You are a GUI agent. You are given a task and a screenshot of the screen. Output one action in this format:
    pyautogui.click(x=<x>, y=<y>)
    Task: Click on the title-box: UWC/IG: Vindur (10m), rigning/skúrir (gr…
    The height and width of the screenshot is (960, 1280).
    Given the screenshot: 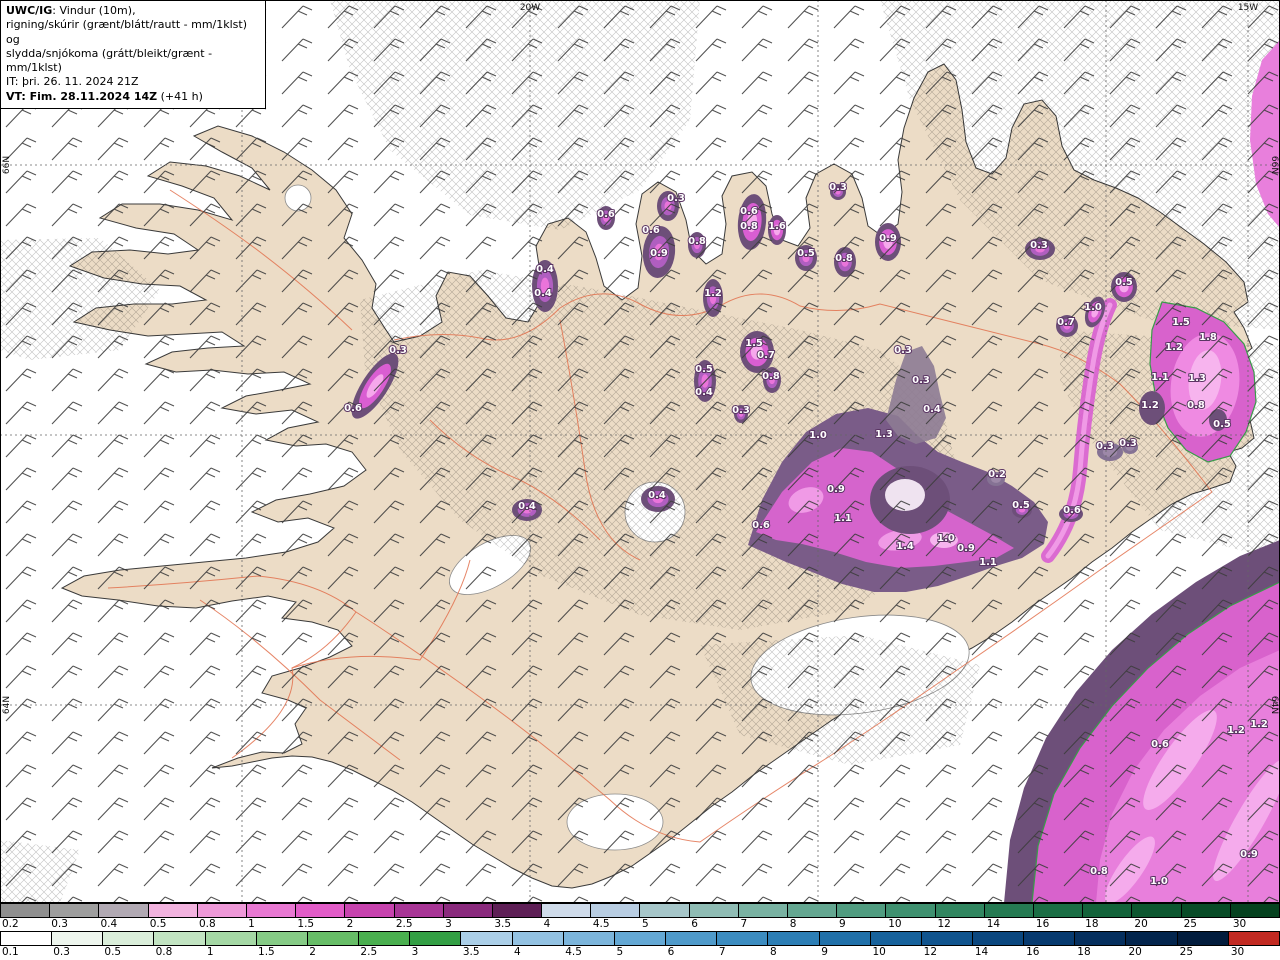 What is the action you would take?
    pyautogui.click(x=133, y=55)
    